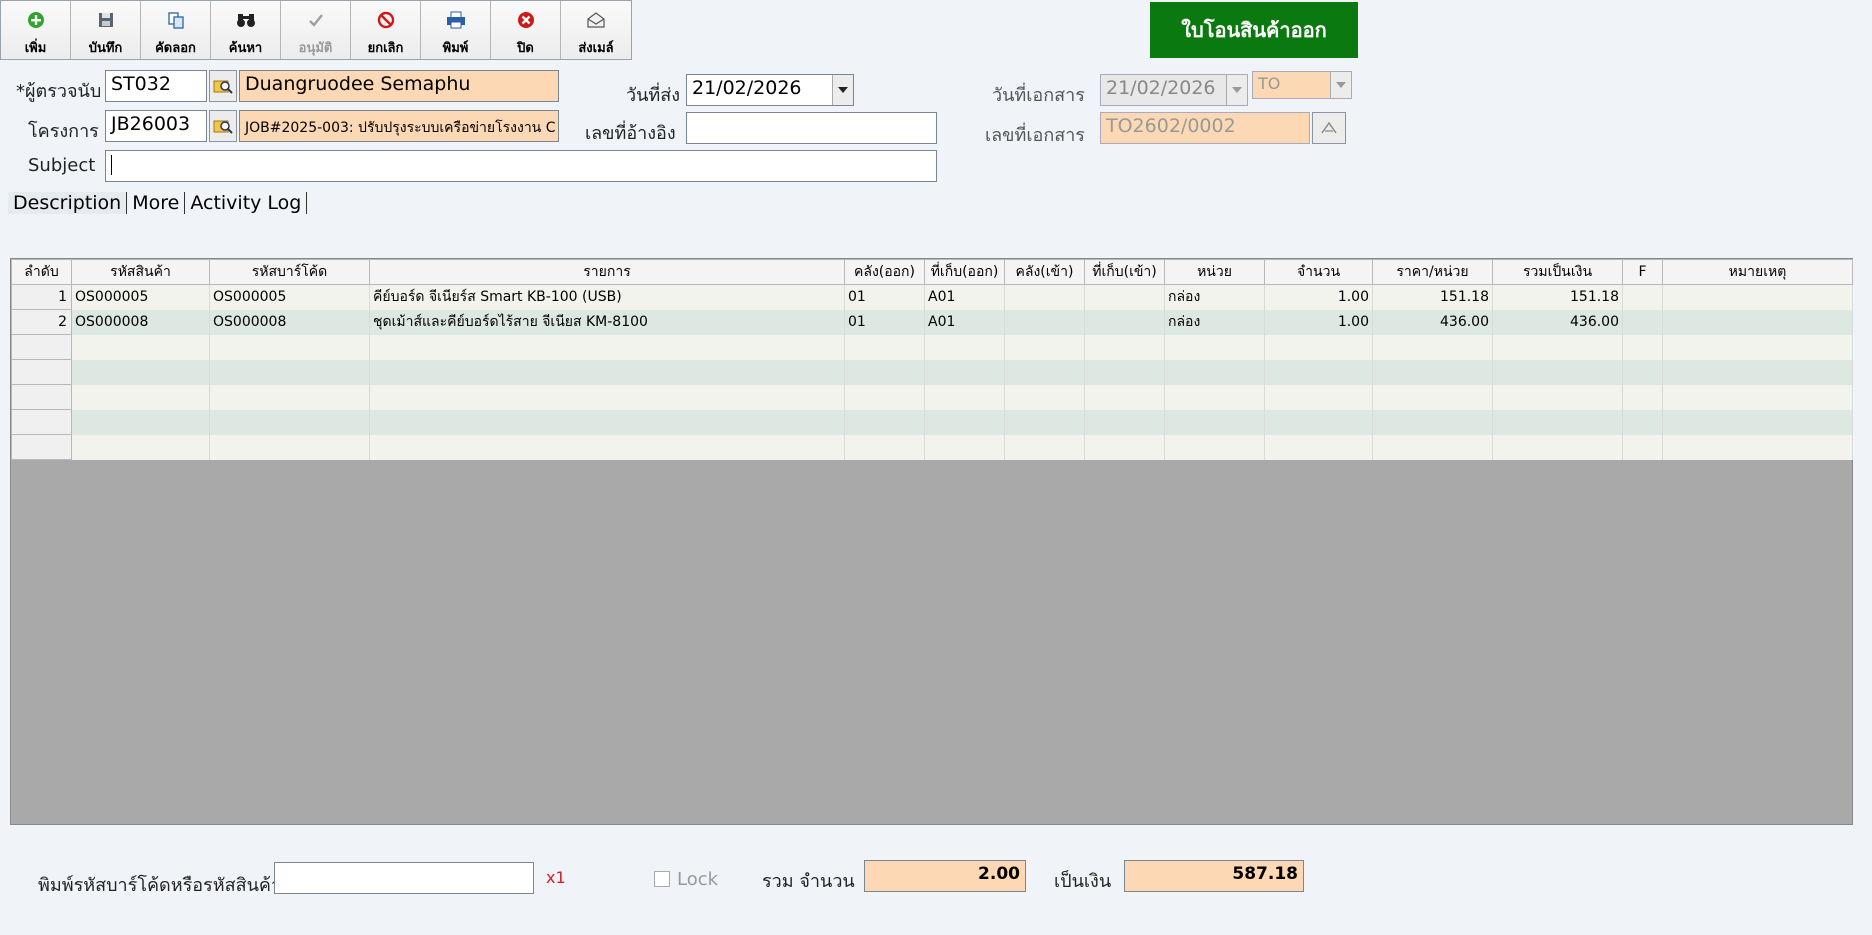 The height and width of the screenshot is (935, 1872). Describe the element at coordinates (246, 30) in the screenshot. I see `search-button: ค้นหา` at that location.